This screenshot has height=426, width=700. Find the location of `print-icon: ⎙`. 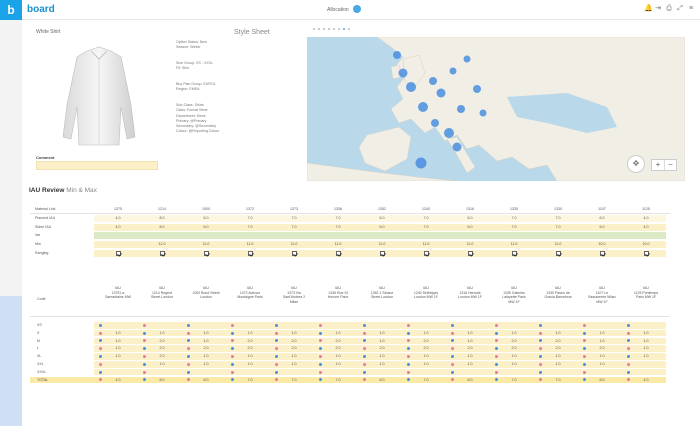

print-icon: ⎙ is located at coordinates (669, 9).